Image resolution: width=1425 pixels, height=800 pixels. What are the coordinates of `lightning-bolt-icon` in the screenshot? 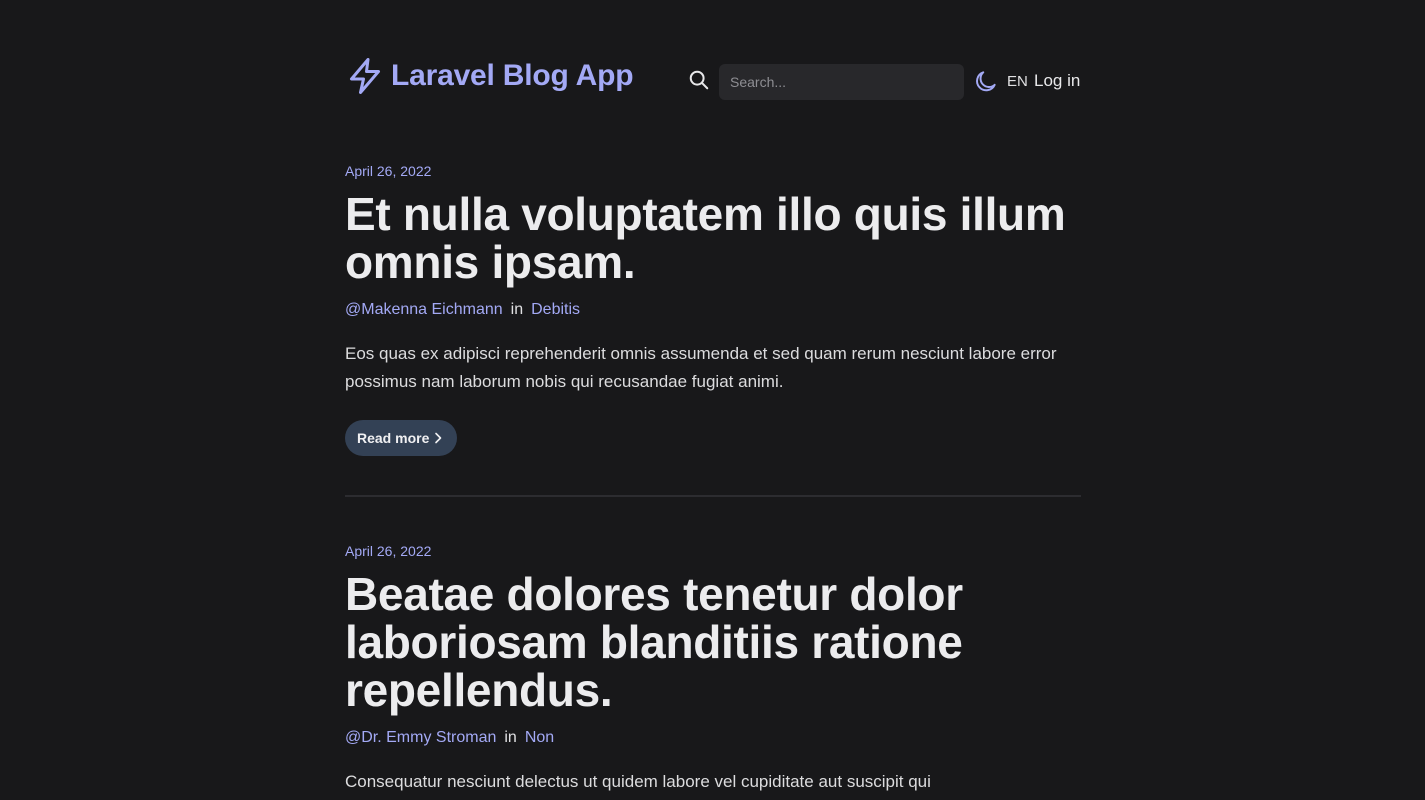 It's located at (365, 76).